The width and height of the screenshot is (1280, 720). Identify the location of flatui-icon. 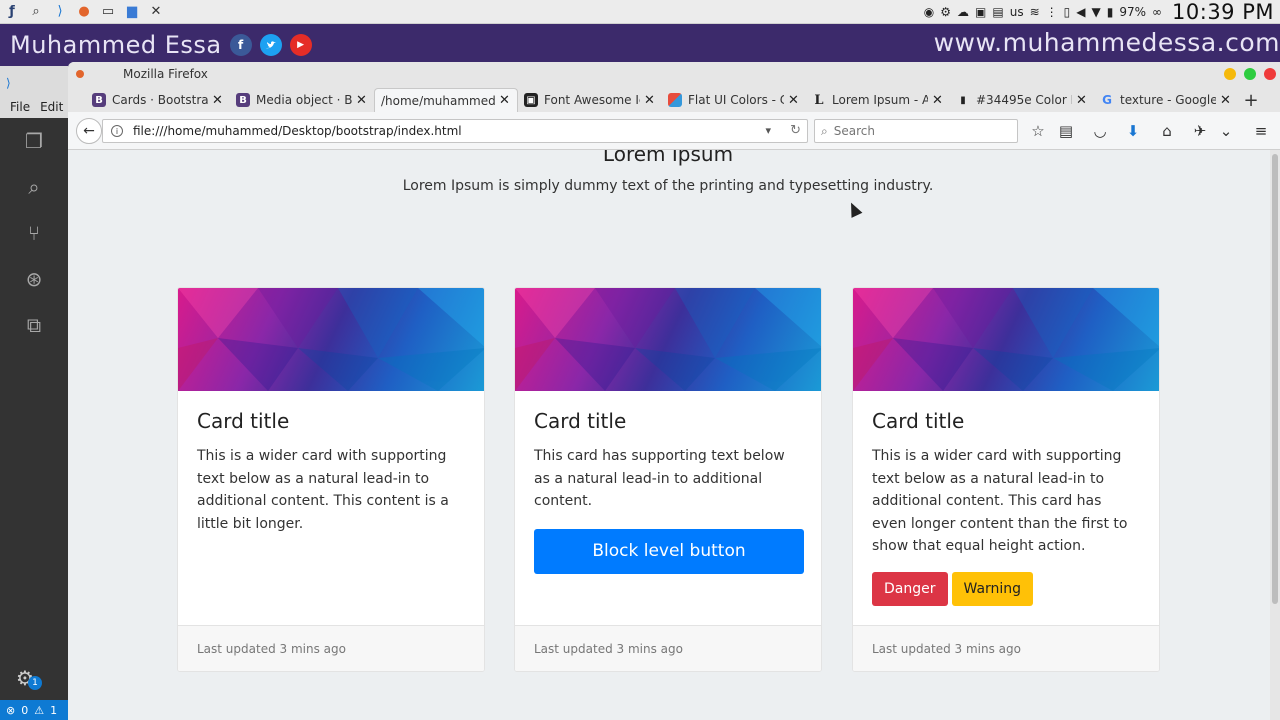
(675, 100).